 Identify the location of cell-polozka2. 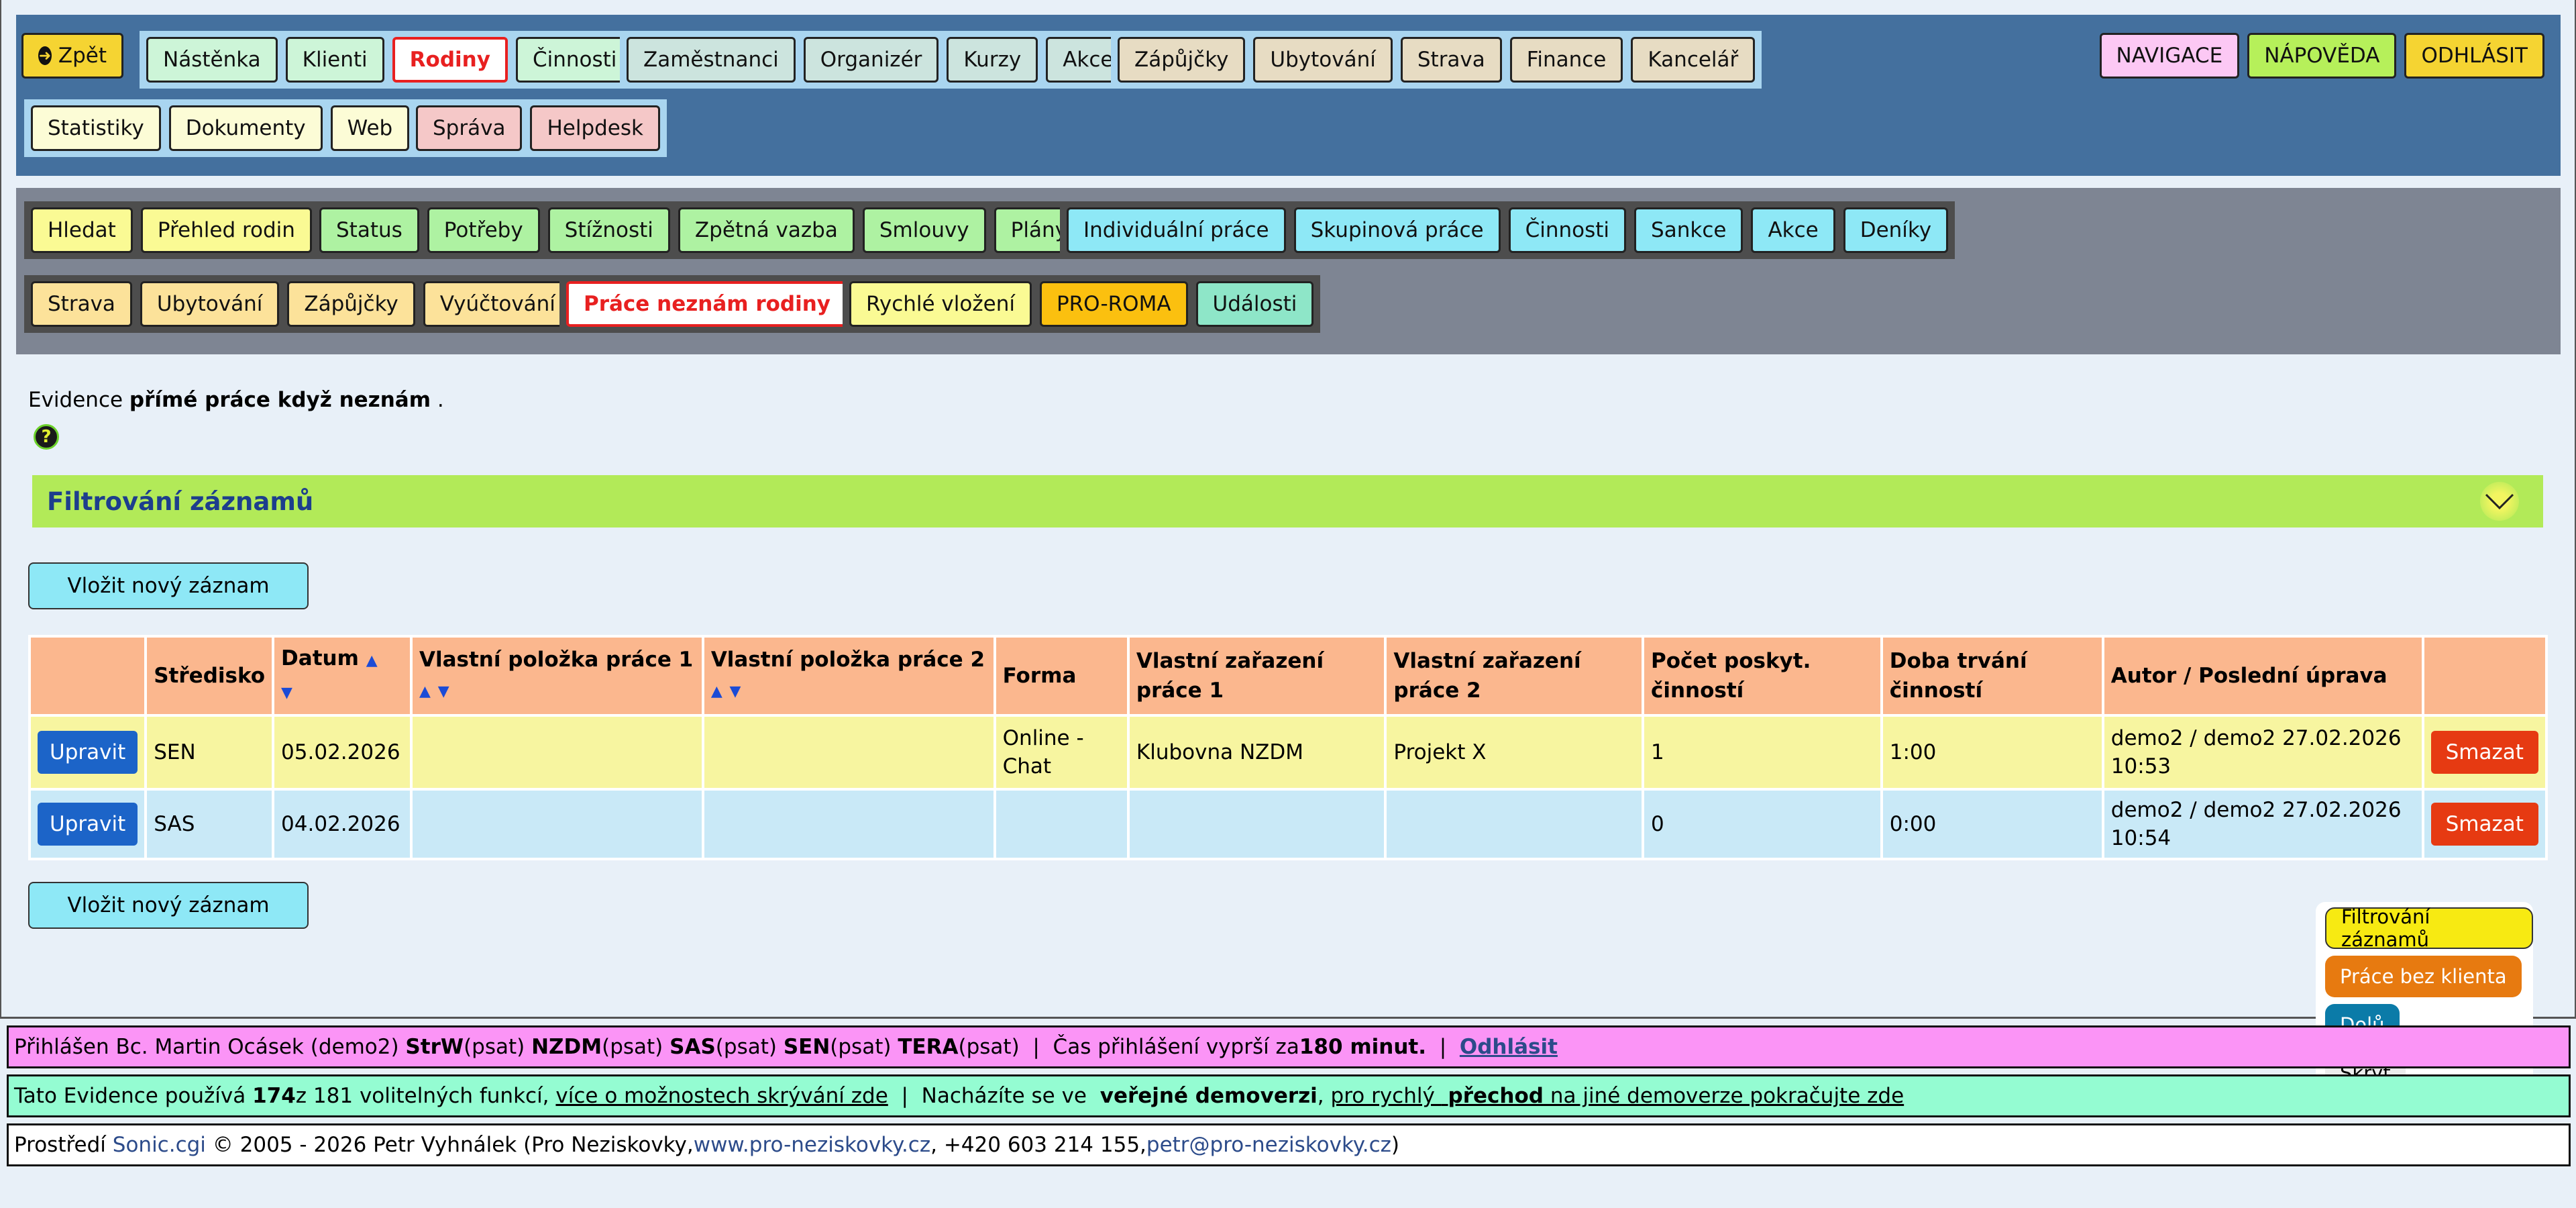
(848, 824).